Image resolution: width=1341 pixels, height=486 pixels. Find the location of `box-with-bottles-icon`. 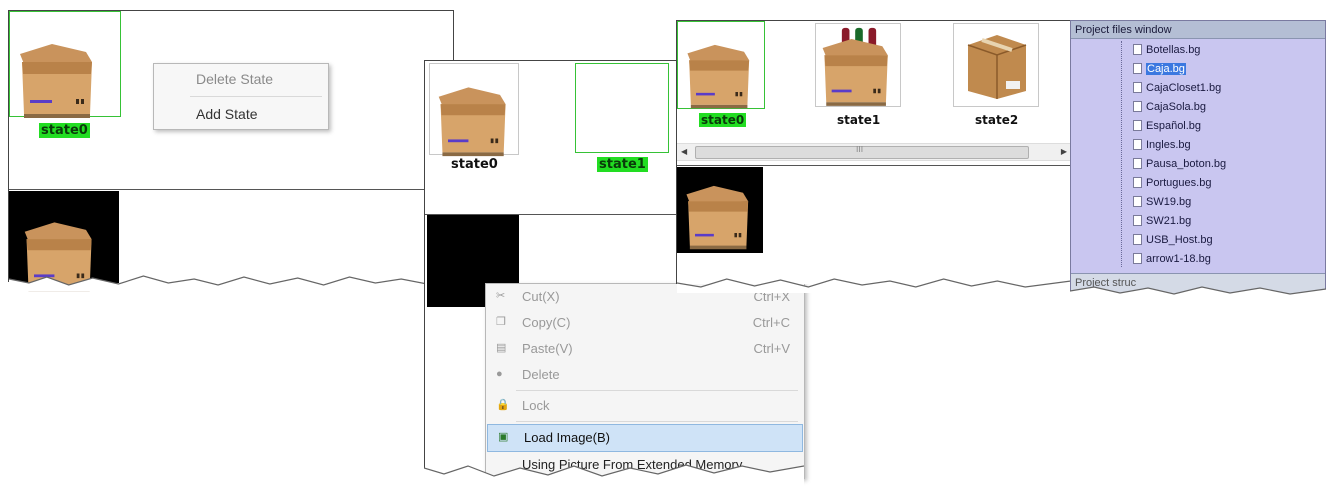

box-with-bottles-icon is located at coordinates (855, 66).